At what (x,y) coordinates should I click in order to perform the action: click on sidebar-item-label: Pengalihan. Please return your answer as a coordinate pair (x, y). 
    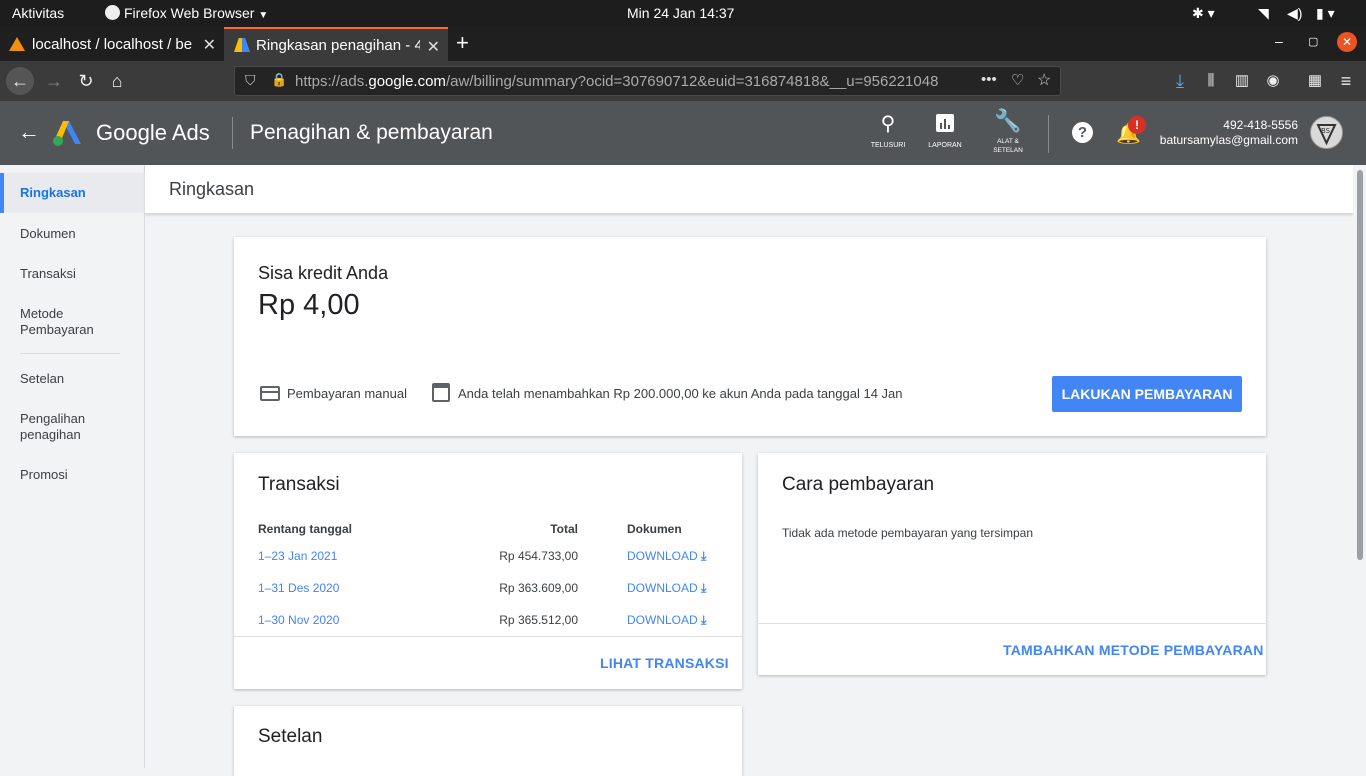
    Looking at the image, I should click on (53, 418).